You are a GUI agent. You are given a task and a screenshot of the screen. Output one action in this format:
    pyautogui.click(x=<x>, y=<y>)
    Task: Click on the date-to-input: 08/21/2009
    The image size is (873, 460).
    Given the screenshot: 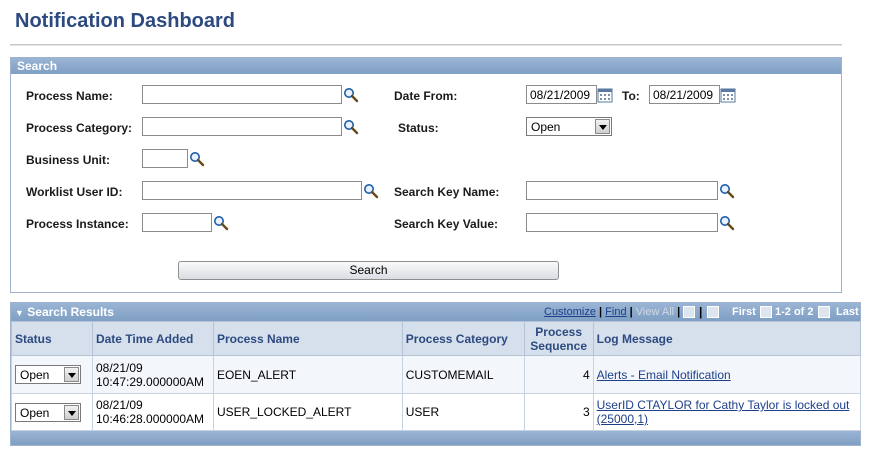 What is the action you would take?
    pyautogui.click(x=684, y=94)
    